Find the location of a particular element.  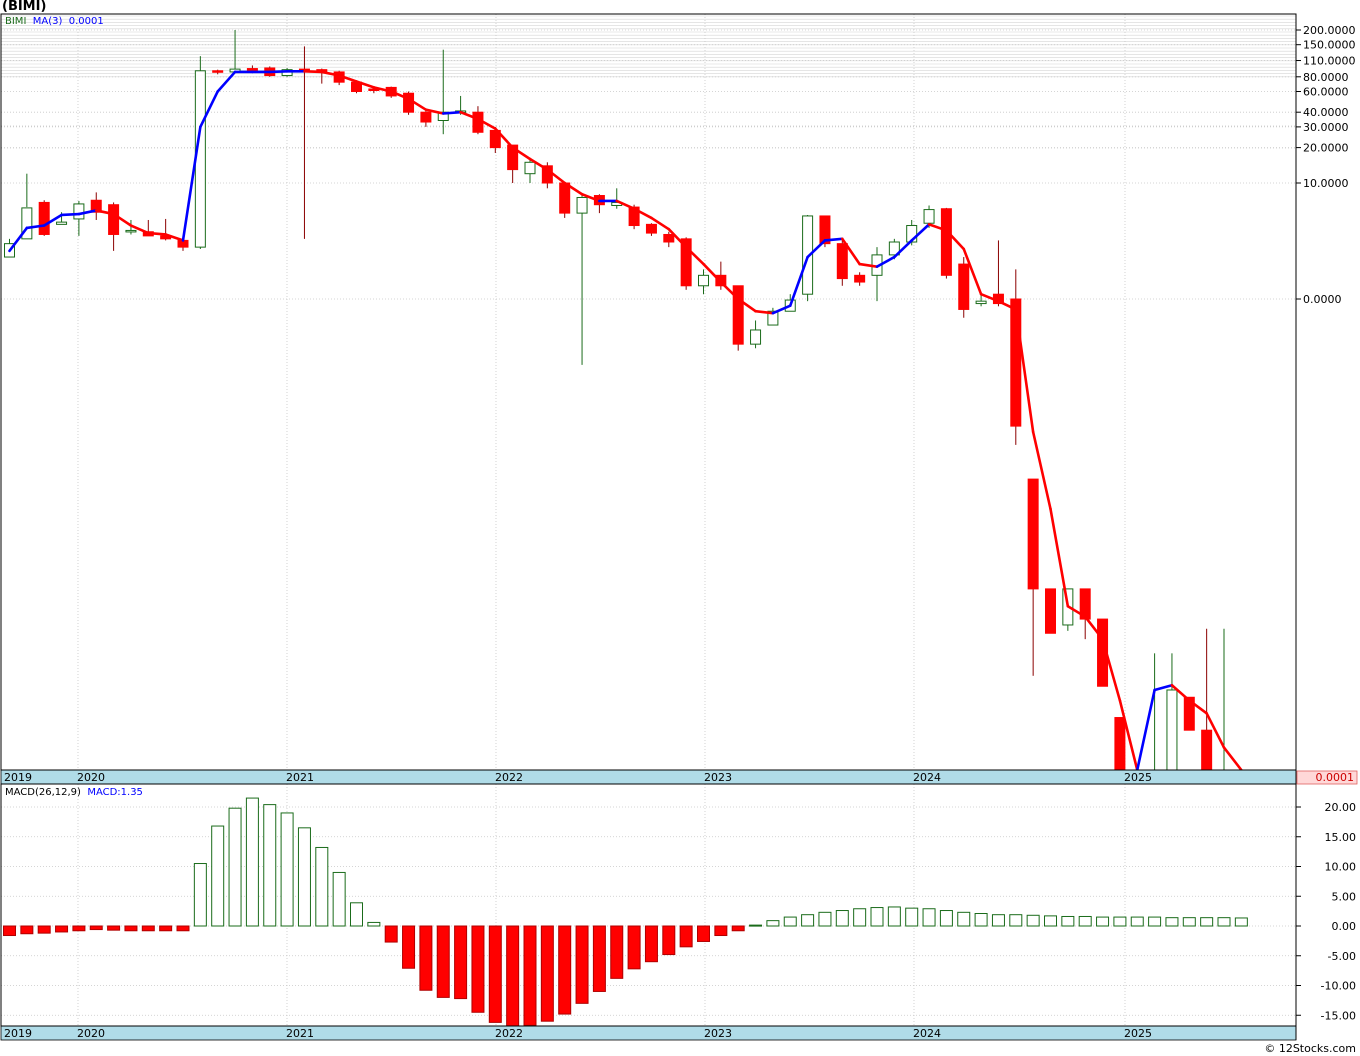

price-x-tick-label: 2021 is located at coordinates (300, 777).